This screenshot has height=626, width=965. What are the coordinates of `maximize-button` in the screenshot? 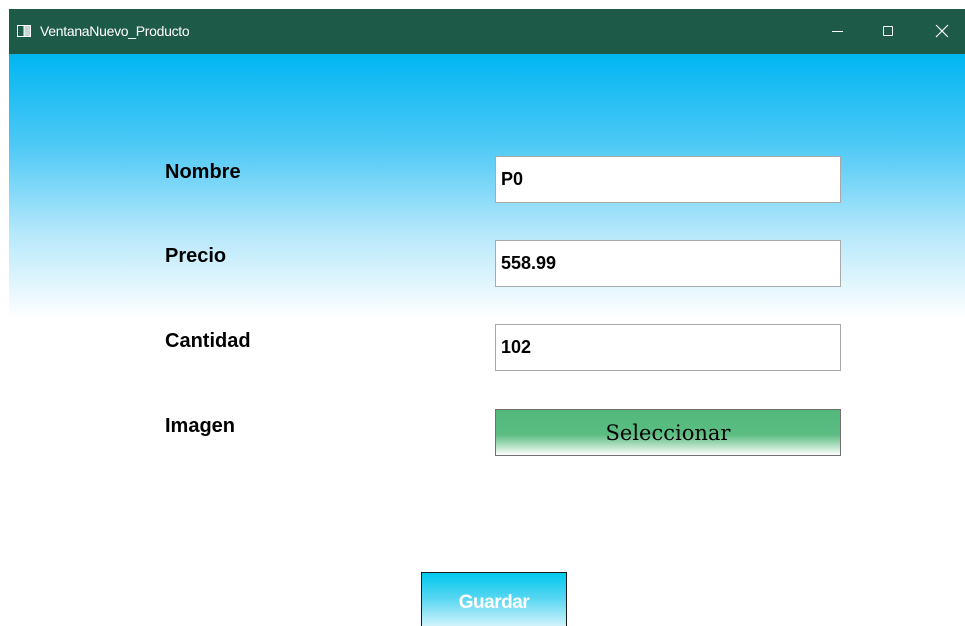 It's located at (888, 31).